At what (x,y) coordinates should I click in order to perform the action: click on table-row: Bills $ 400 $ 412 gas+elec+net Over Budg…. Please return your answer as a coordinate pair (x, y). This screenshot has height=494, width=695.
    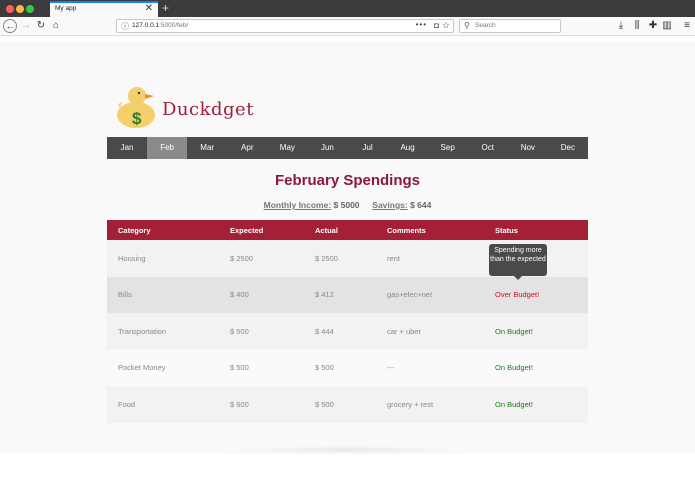
    Looking at the image, I should click on (347, 295).